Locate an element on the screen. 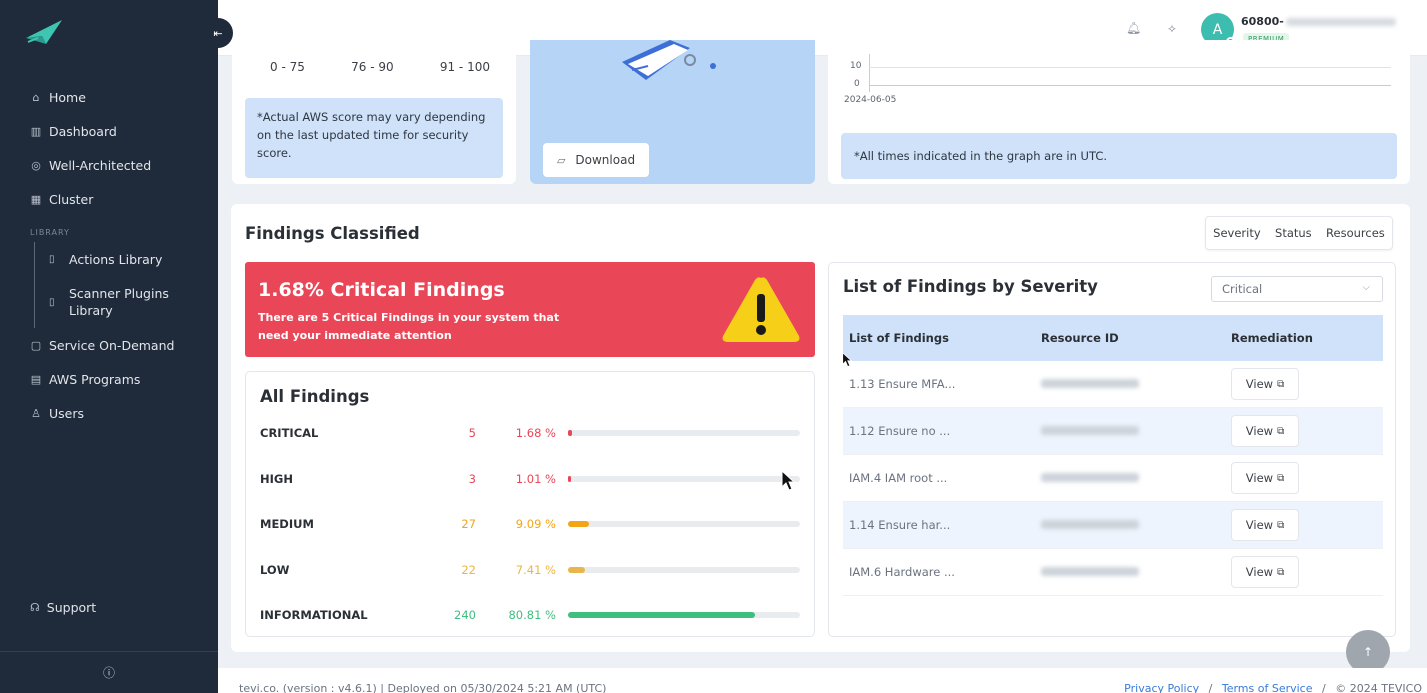  severity-percent: 1.68 % is located at coordinates (535, 433).